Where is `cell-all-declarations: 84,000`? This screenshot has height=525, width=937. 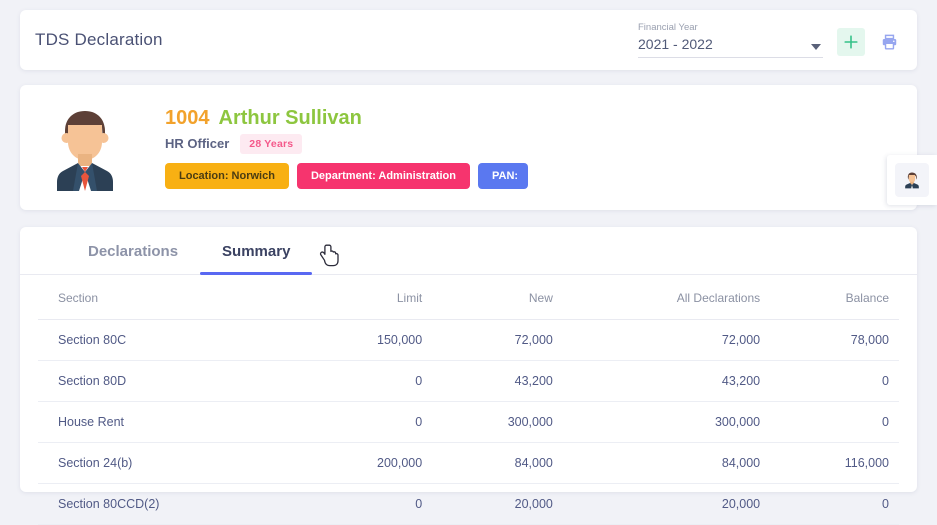 cell-all-declarations: 84,000 is located at coordinates (666, 463).